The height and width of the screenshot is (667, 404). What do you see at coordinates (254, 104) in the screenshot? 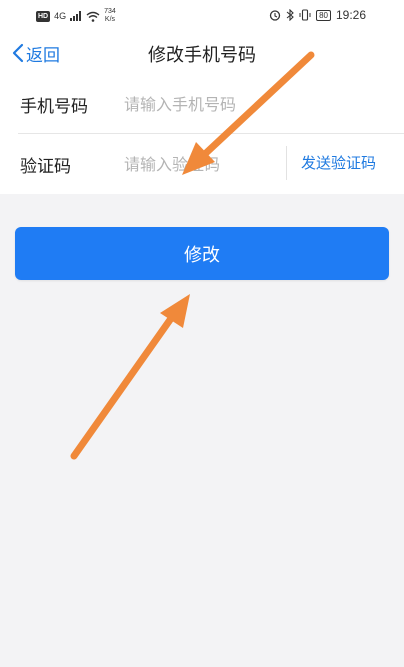
I see `phone-input` at bounding box center [254, 104].